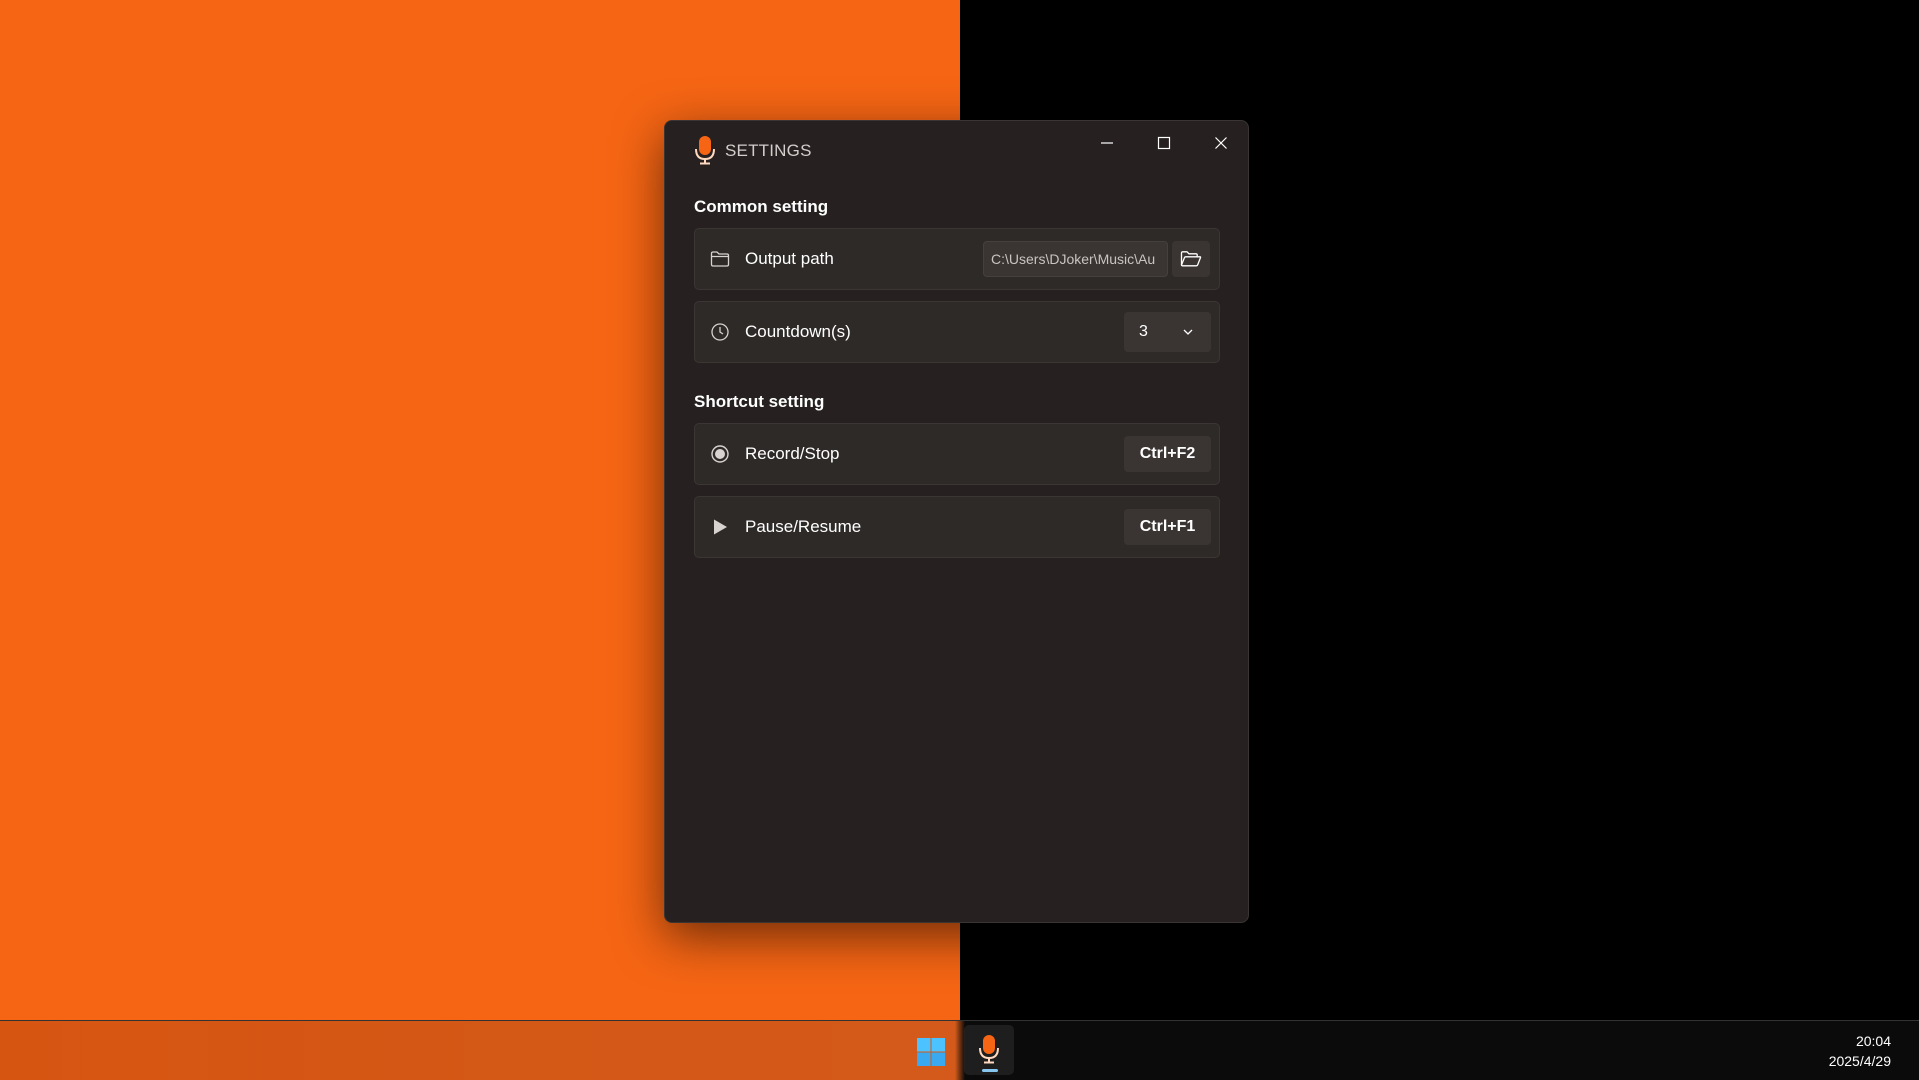 The image size is (1919, 1080). Describe the element at coordinates (1075, 259) in the screenshot. I see `output-path-input: C:\Users\DJoker\Music\Au` at that location.